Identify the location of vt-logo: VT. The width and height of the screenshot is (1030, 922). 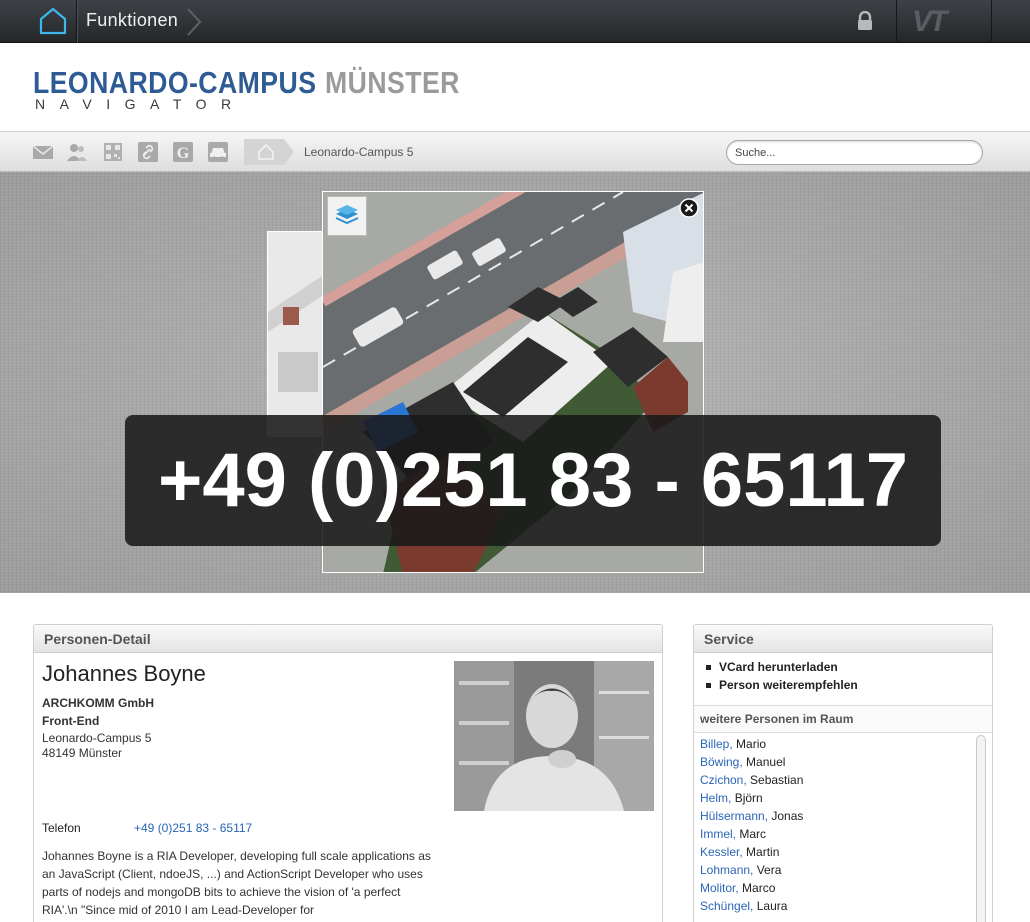
(929, 22).